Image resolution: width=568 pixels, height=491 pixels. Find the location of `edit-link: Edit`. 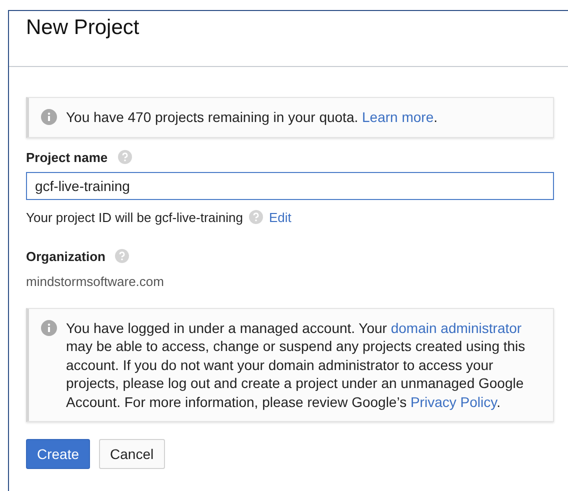

edit-link: Edit is located at coordinates (280, 217).